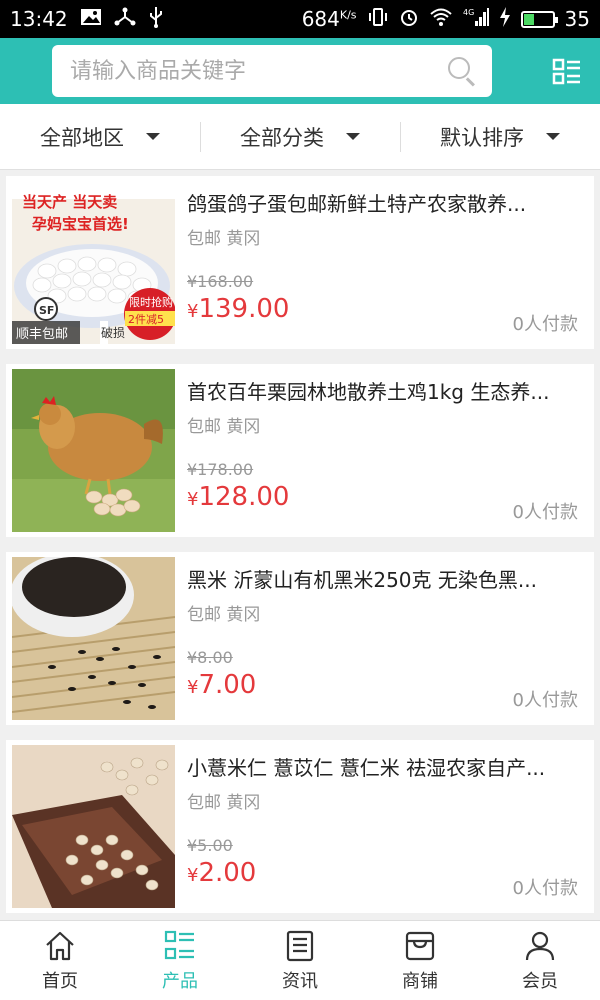  I want to click on status-time: 13:42, so click(39, 19).